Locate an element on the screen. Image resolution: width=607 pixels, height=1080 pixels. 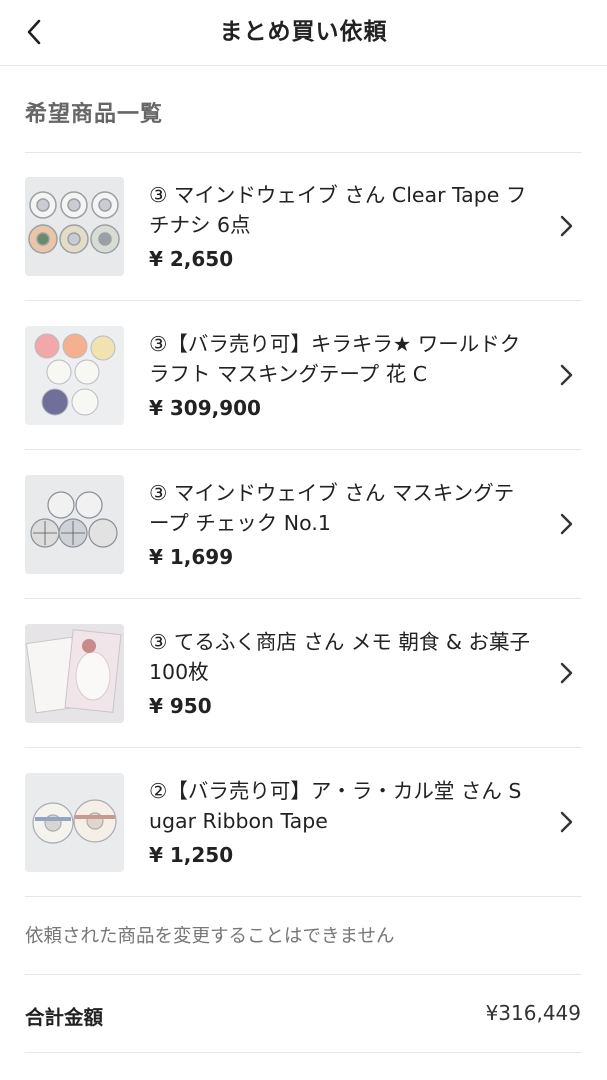
list-item: ③ マインドウェイブ さん マスキングテープ チェック No.1 ¥ 1,699 is located at coordinates (303, 524).